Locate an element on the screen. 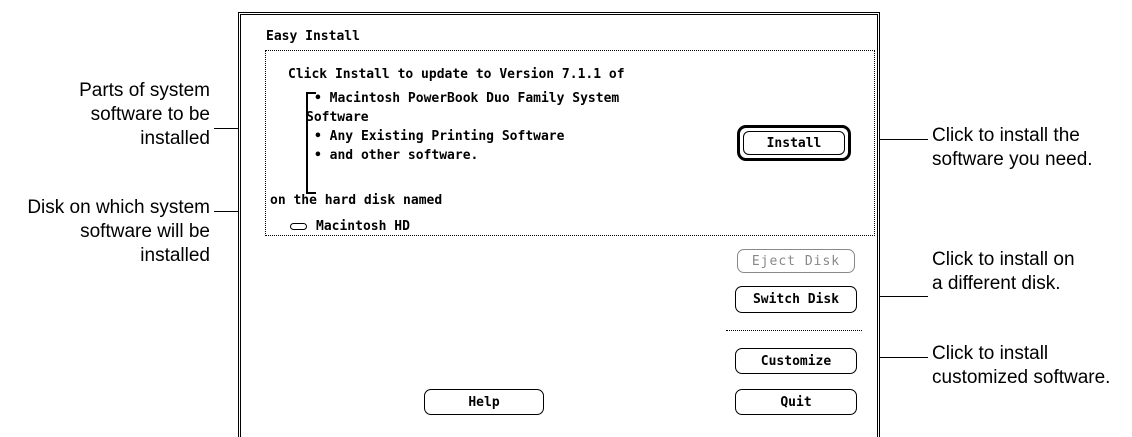  button-divider is located at coordinates (794, 330).